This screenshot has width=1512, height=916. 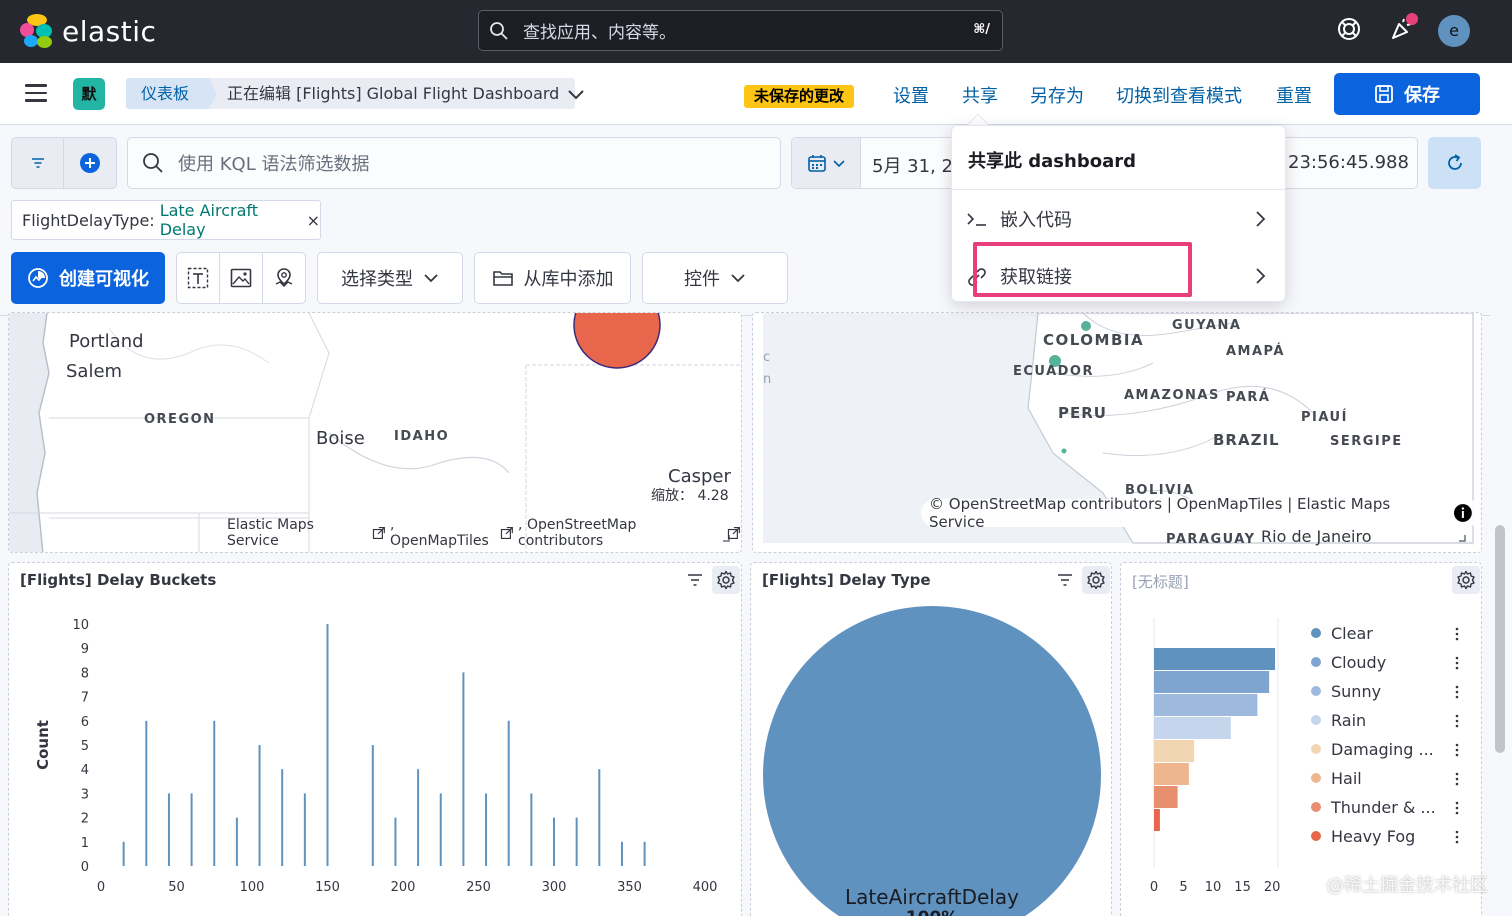 What do you see at coordinates (932, 897) in the screenshot?
I see `pie-slice-label: LateAircraftDelay` at bounding box center [932, 897].